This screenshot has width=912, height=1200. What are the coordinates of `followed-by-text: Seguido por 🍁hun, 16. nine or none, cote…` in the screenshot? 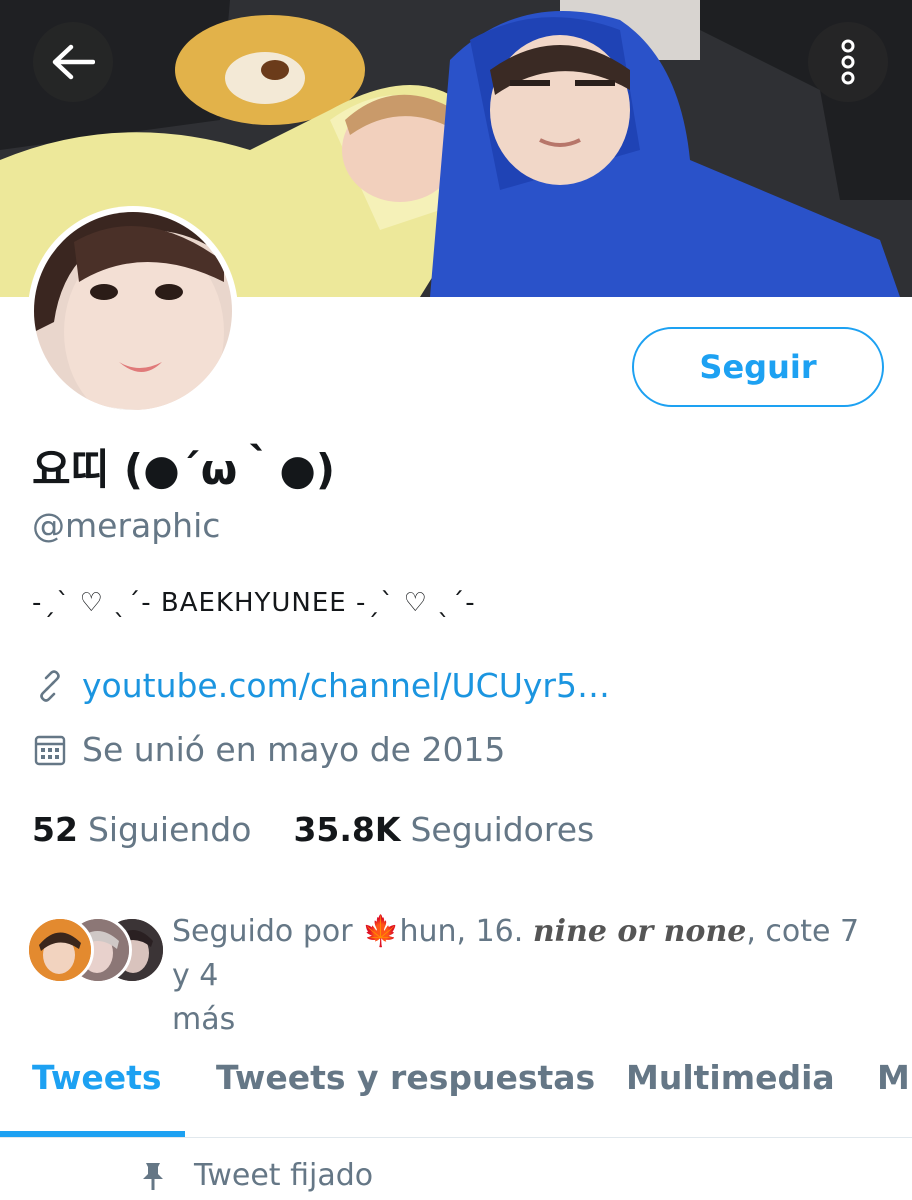 It's located at (516, 975).